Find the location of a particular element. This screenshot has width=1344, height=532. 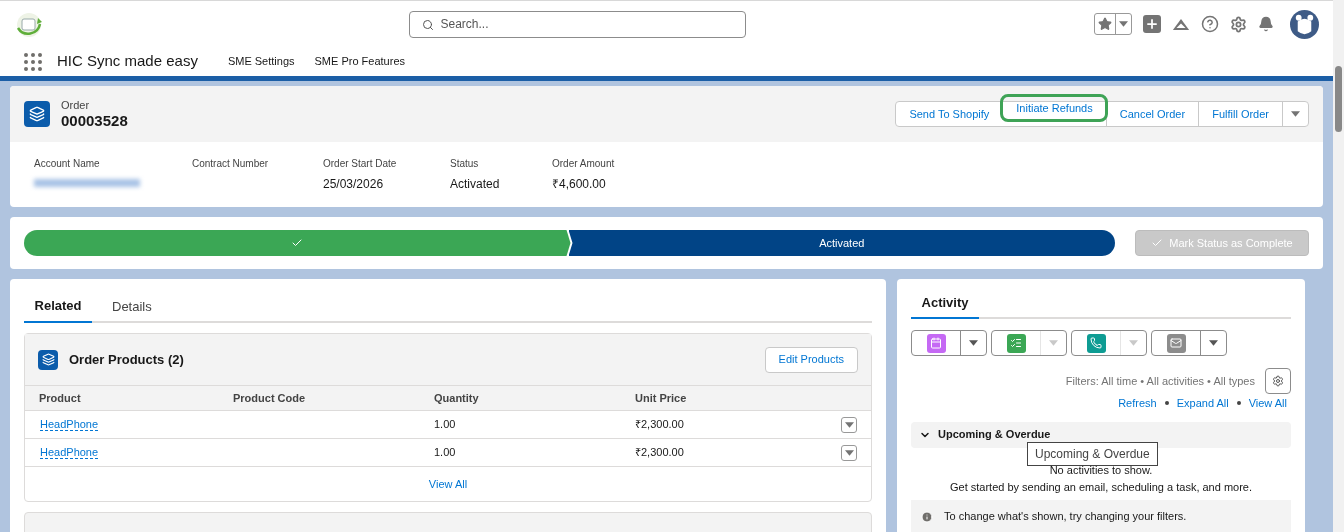

field-label: Status is located at coordinates (465, 164).